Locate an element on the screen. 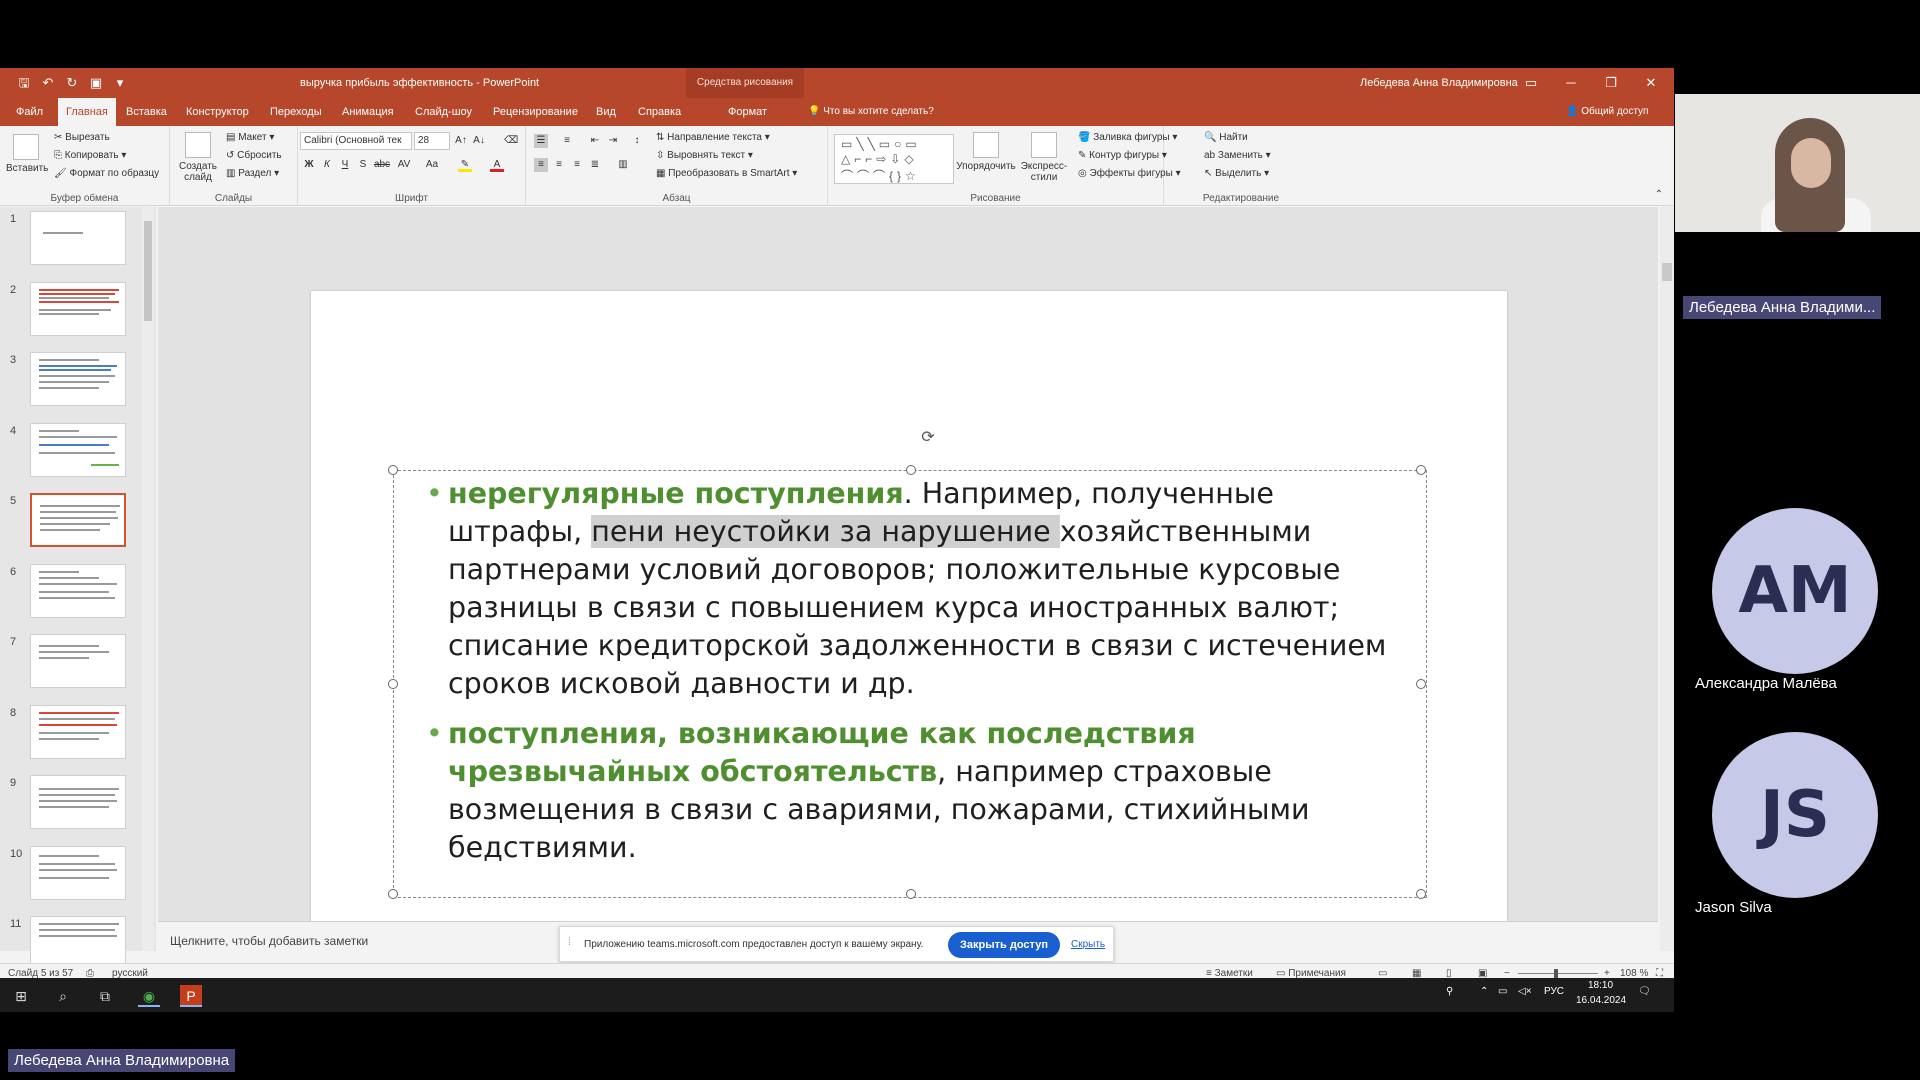 This screenshot has width=1920, height=1080. drag-handle-icon: ⁞ is located at coordinates (569, 942).